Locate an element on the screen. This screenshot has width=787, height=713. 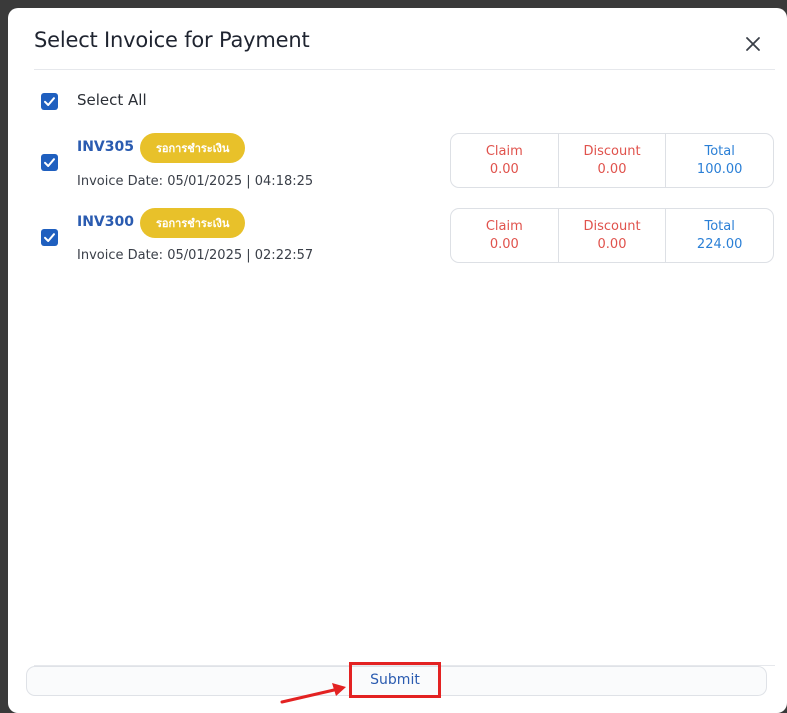
invoice-number: INV305 is located at coordinates (105, 147).